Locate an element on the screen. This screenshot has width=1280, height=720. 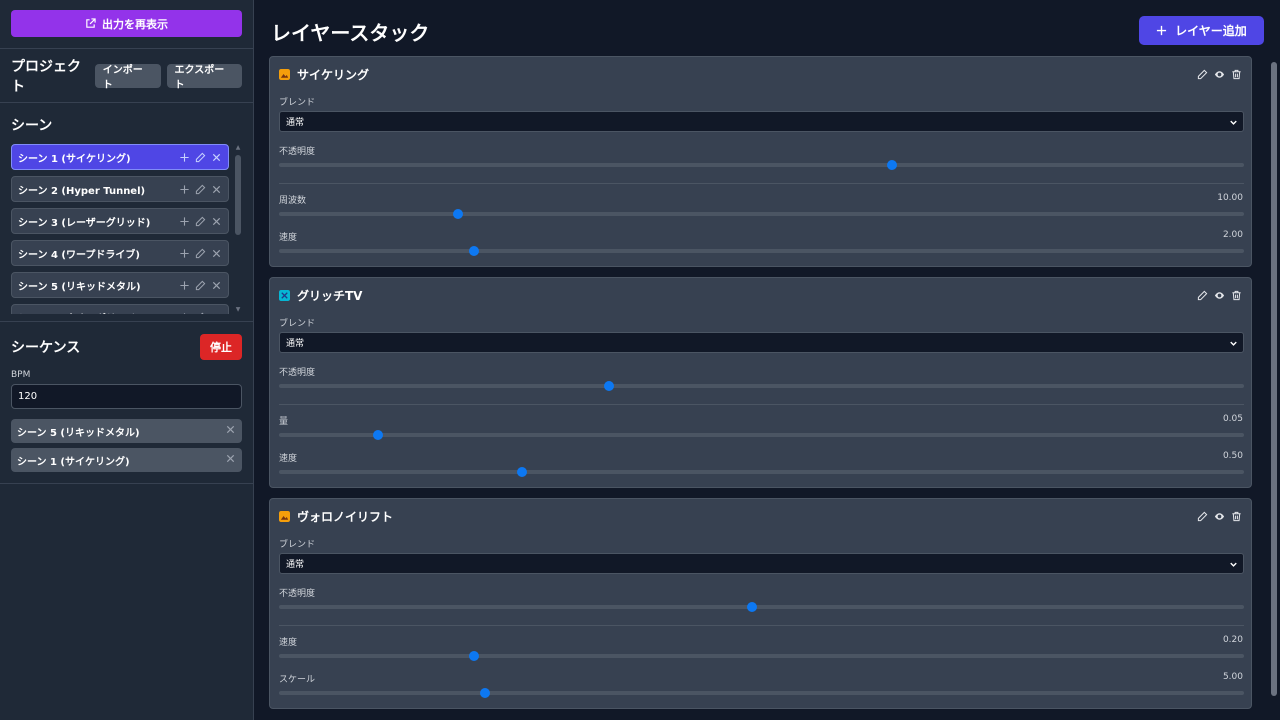
scene-list-scrollbar: ▲ ▼ is located at coordinates (238, 229).